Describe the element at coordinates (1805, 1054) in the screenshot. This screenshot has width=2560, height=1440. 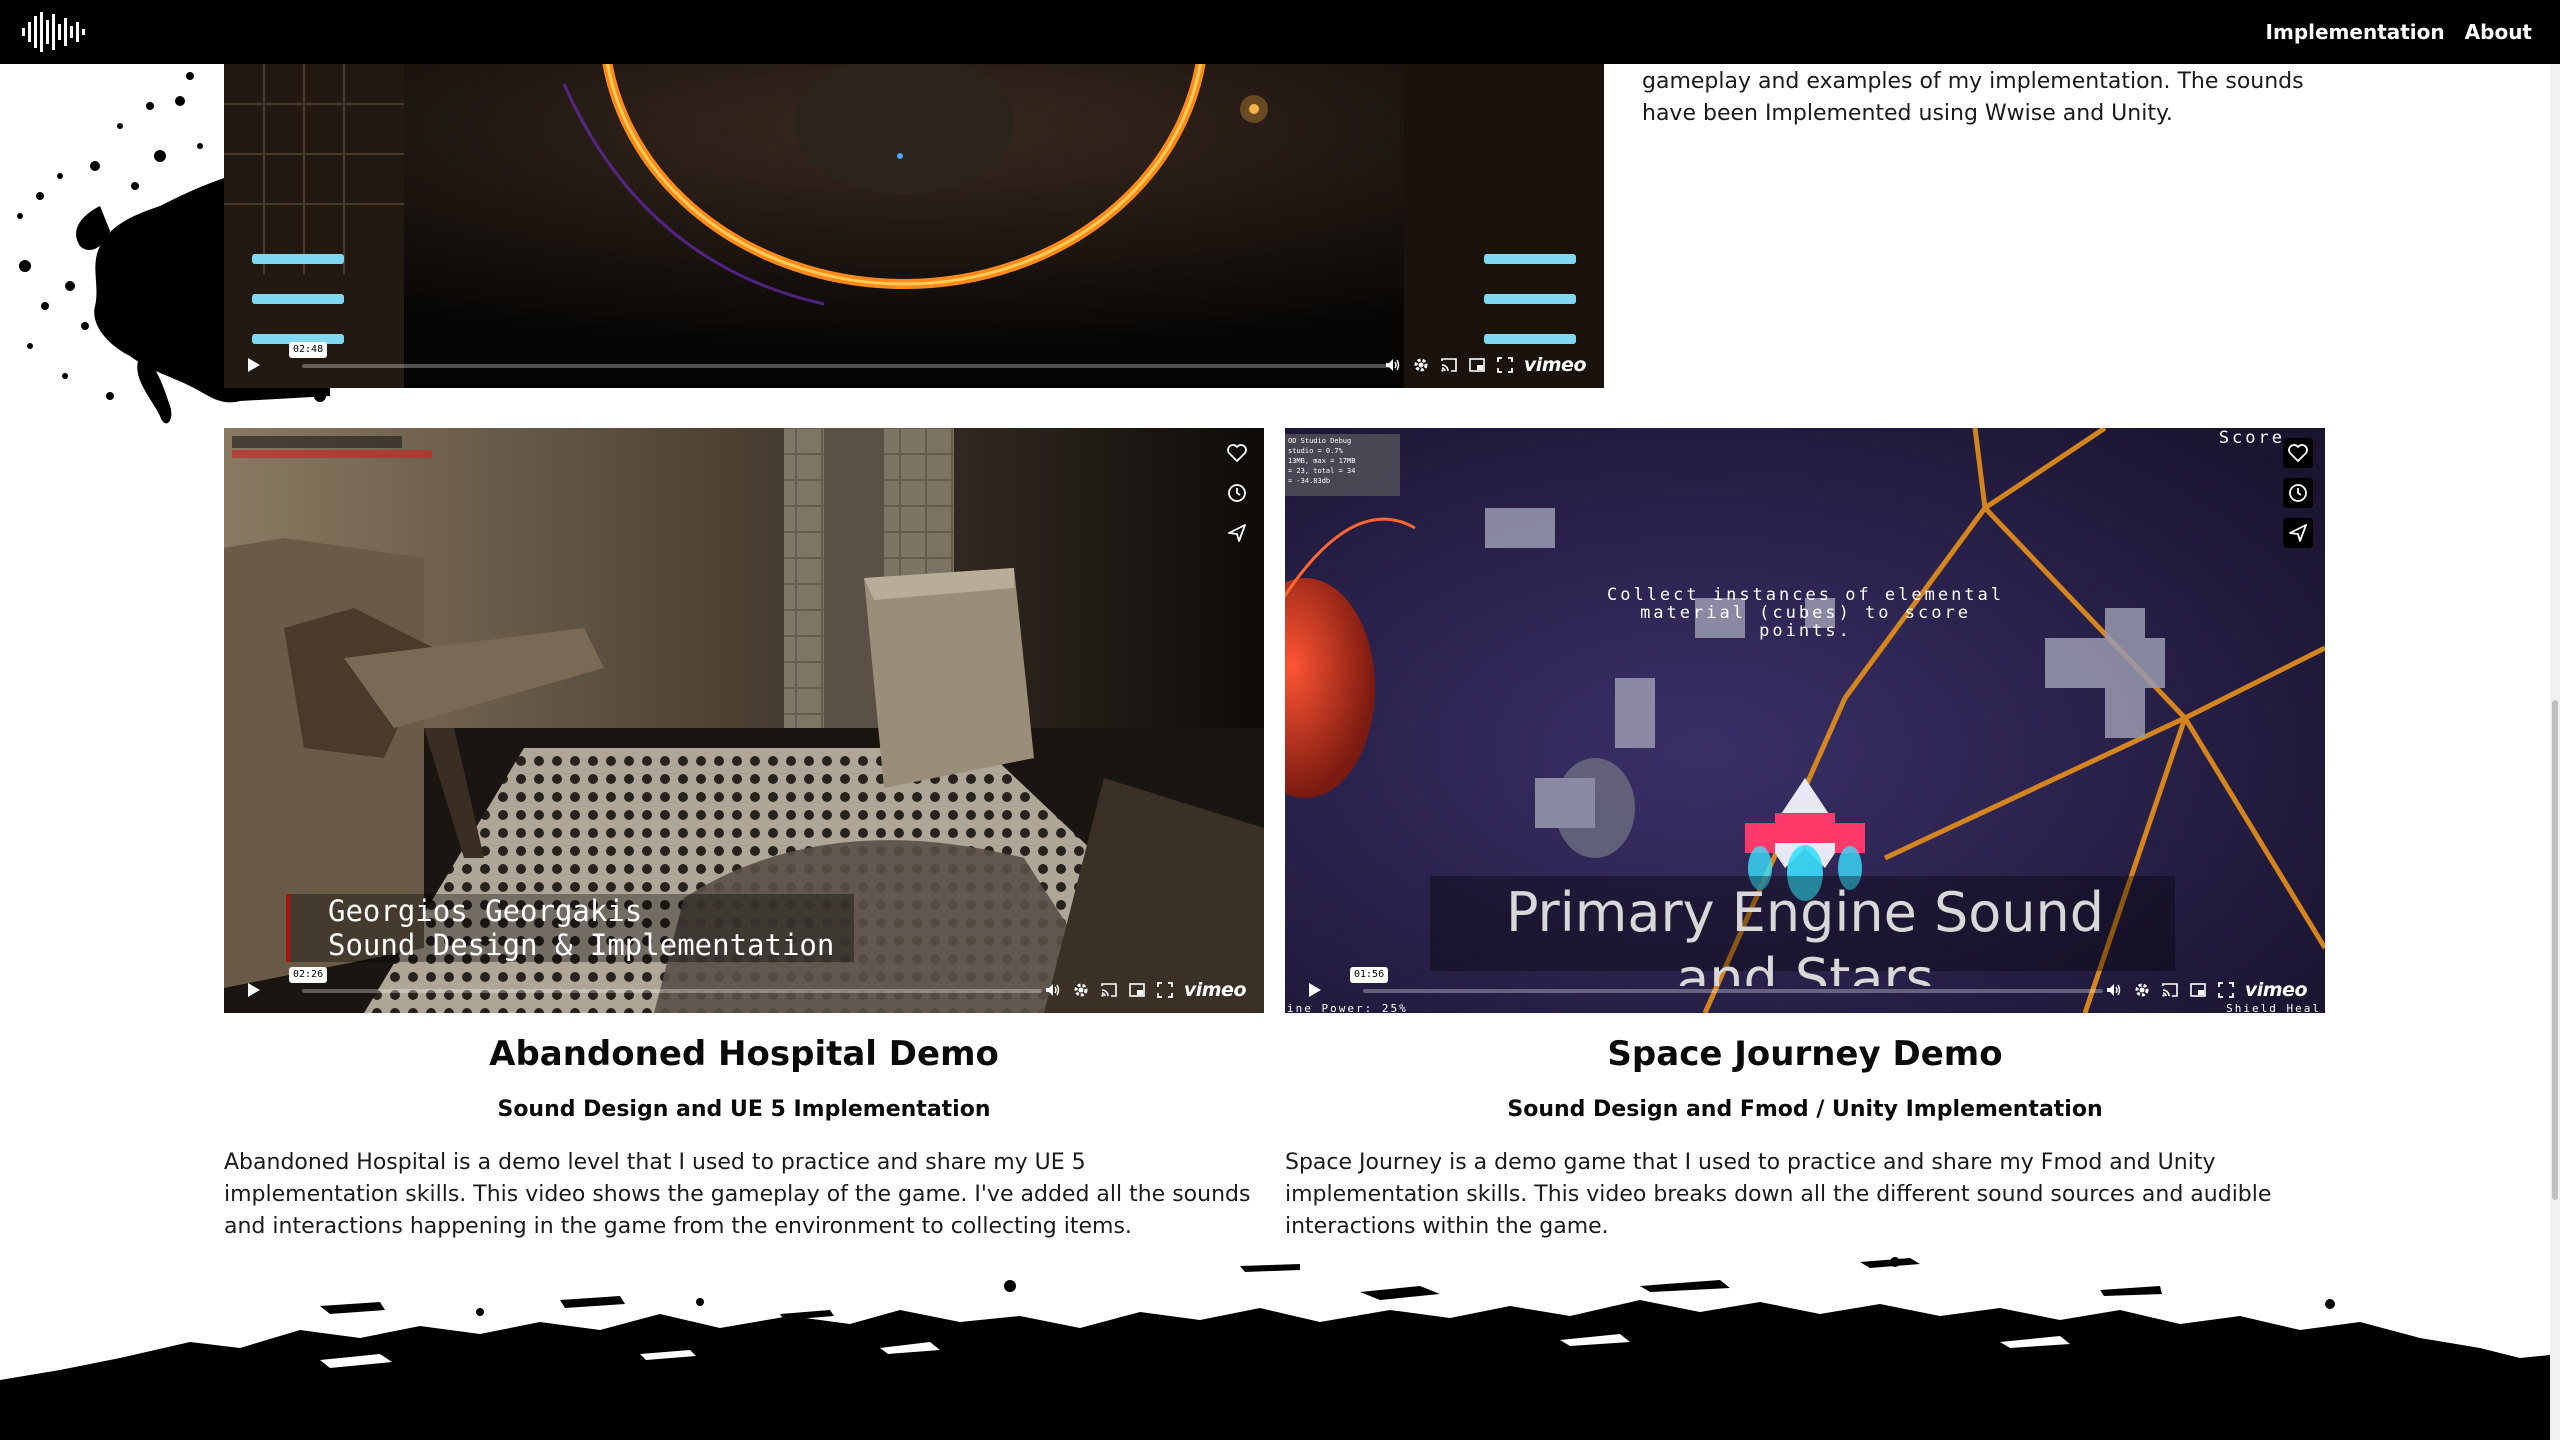
I see `card-title-space: Space Journey Demo` at that location.